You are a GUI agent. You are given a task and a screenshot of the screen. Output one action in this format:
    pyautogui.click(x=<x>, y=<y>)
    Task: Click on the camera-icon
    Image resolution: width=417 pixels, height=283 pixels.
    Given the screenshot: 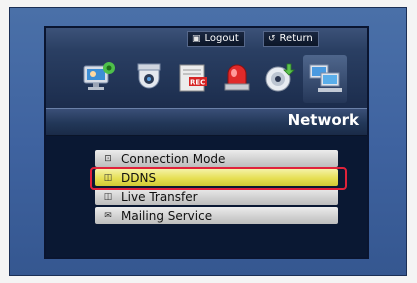 What is the action you would take?
    pyautogui.click(x=149, y=78)
    